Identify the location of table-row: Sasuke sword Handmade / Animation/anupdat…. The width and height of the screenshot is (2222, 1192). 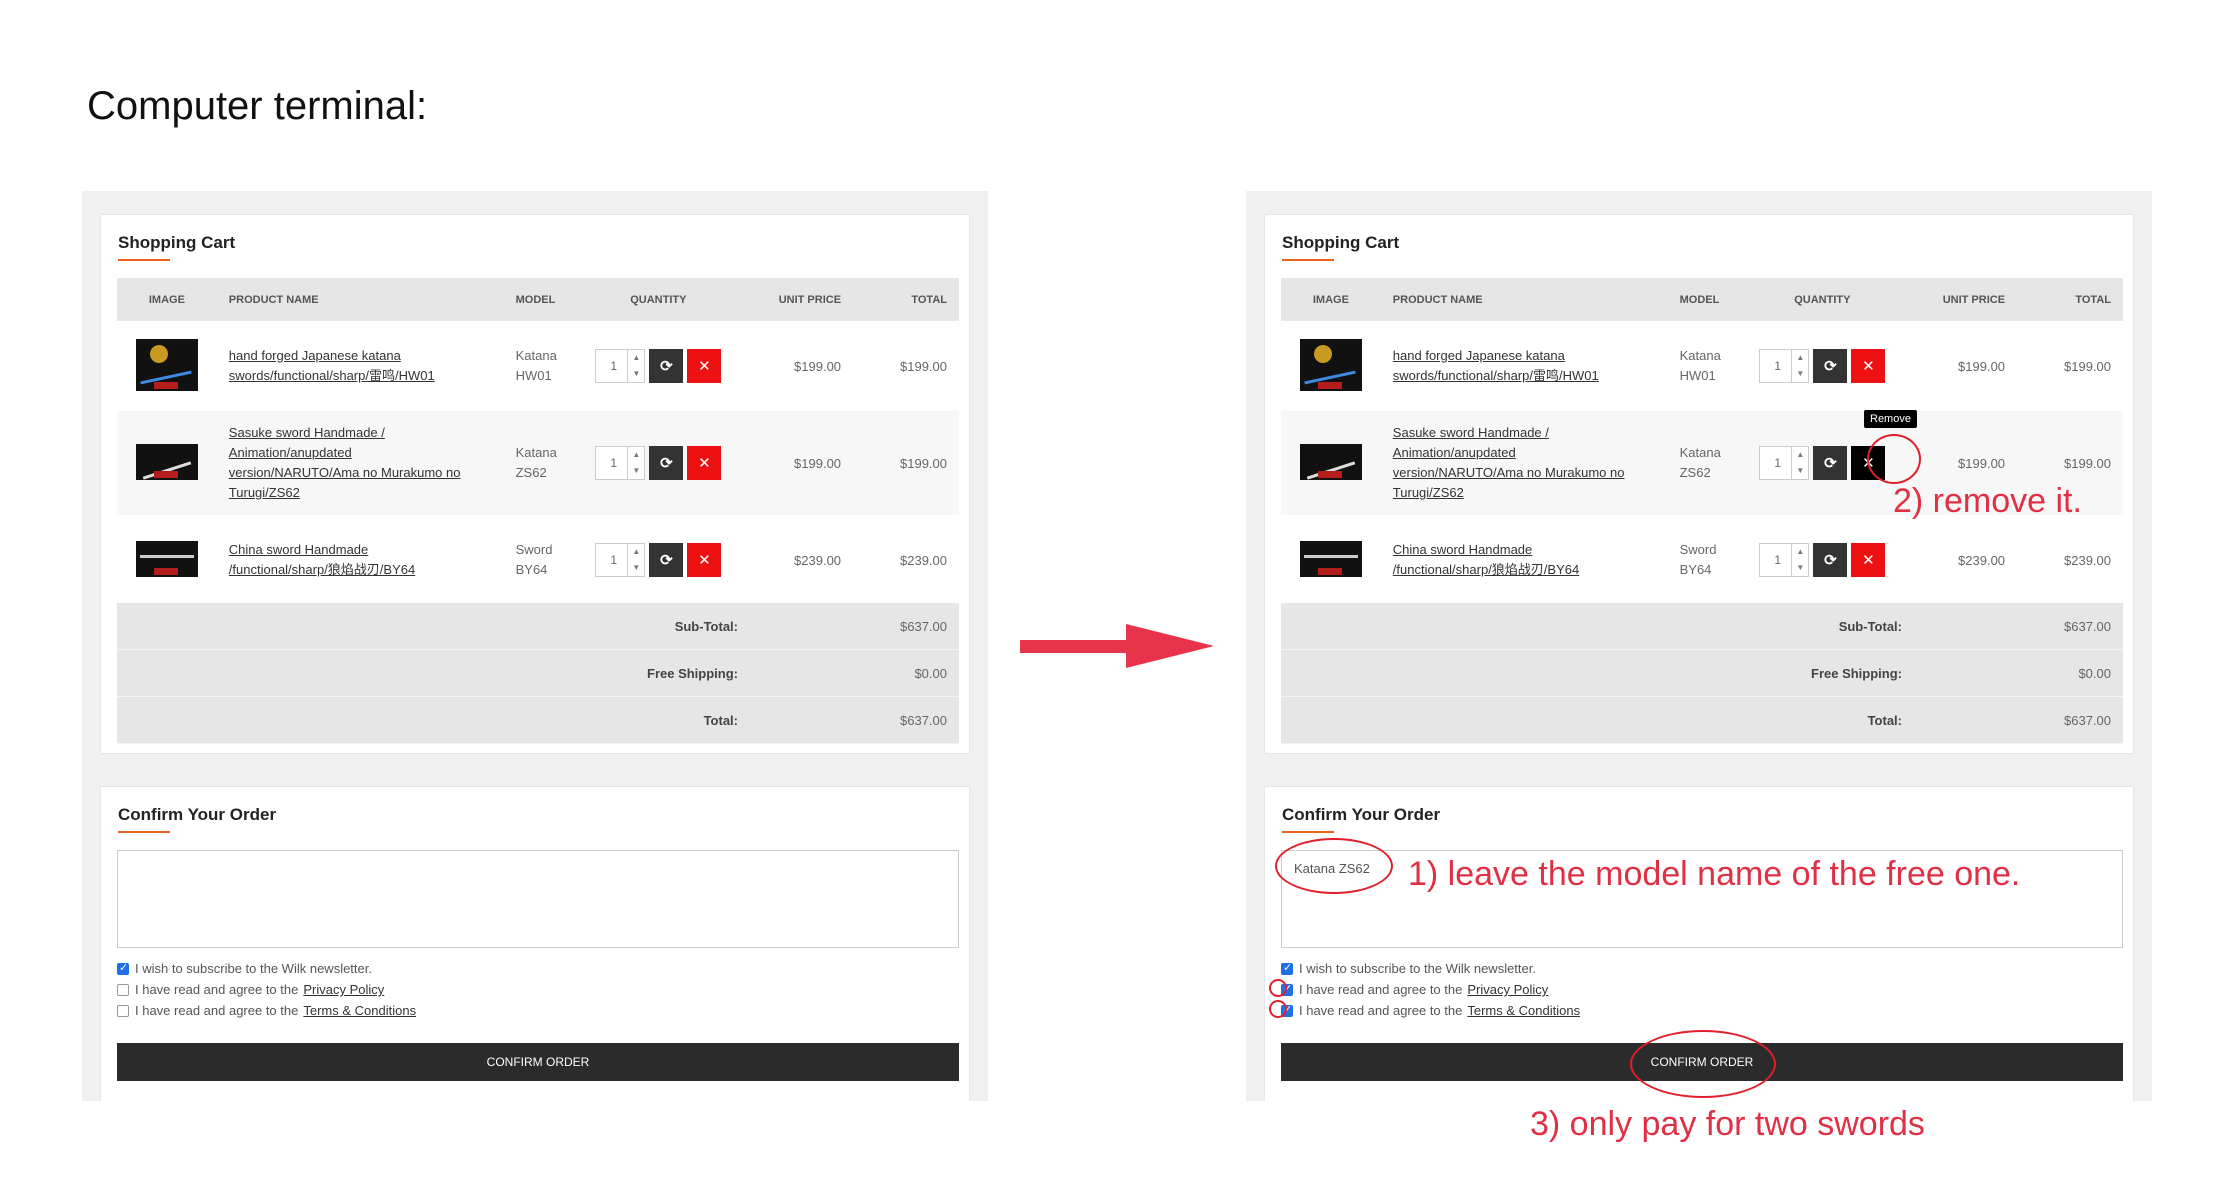
(538, 463).